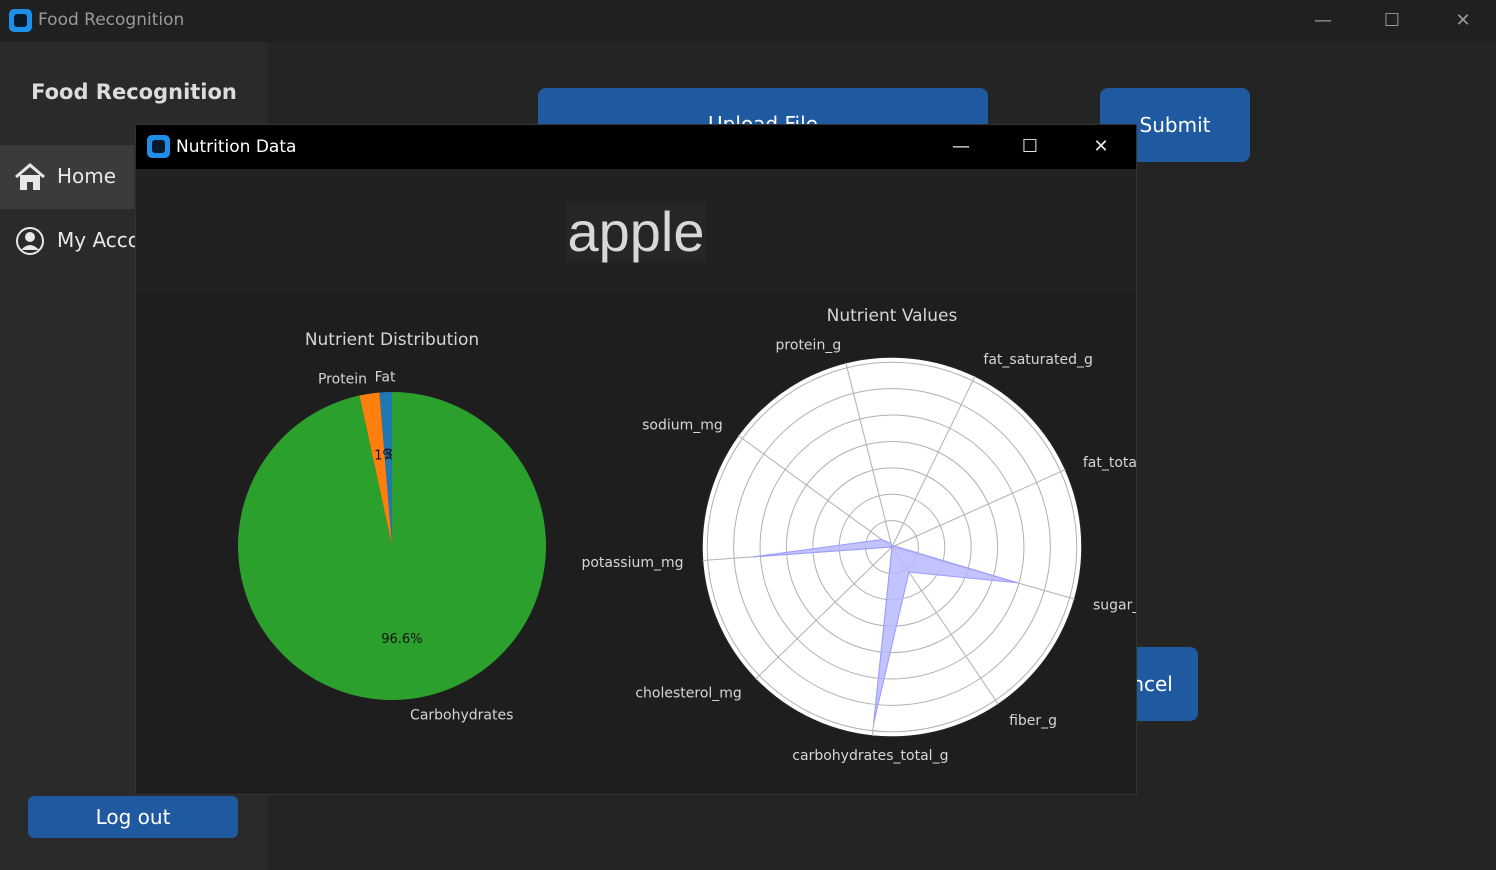 The height and width of the screenshot is (870, 1496). Describe the element at coordinates (133, 817) in the screenshot. I see `logout-button: Log out` at that location.